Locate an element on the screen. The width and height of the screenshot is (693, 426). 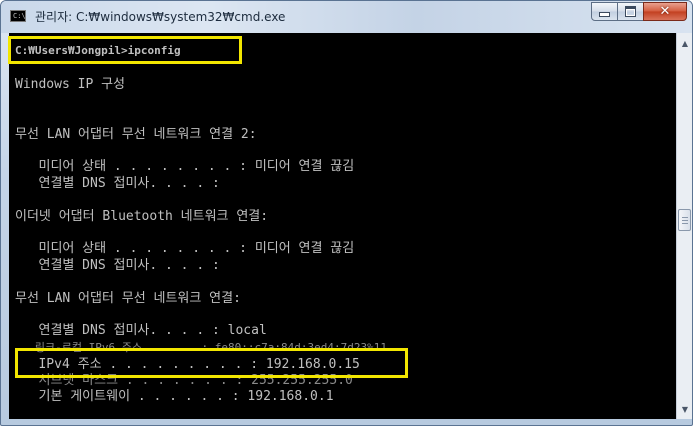
output-line: 연결별 DNS 접미사. . . . : local is located at coordinates (141, 330).